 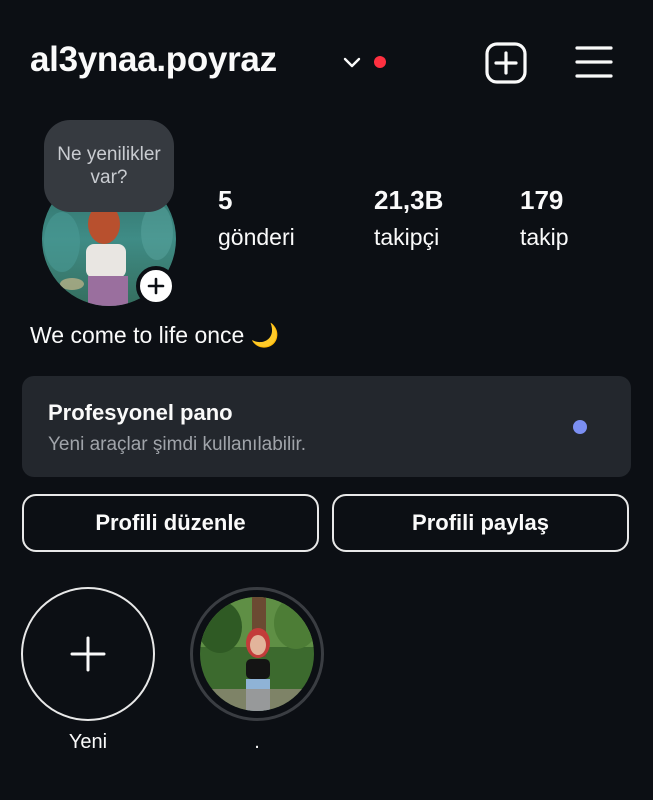 I want to click on new-indicator-dot, so click(x=580, y=427).